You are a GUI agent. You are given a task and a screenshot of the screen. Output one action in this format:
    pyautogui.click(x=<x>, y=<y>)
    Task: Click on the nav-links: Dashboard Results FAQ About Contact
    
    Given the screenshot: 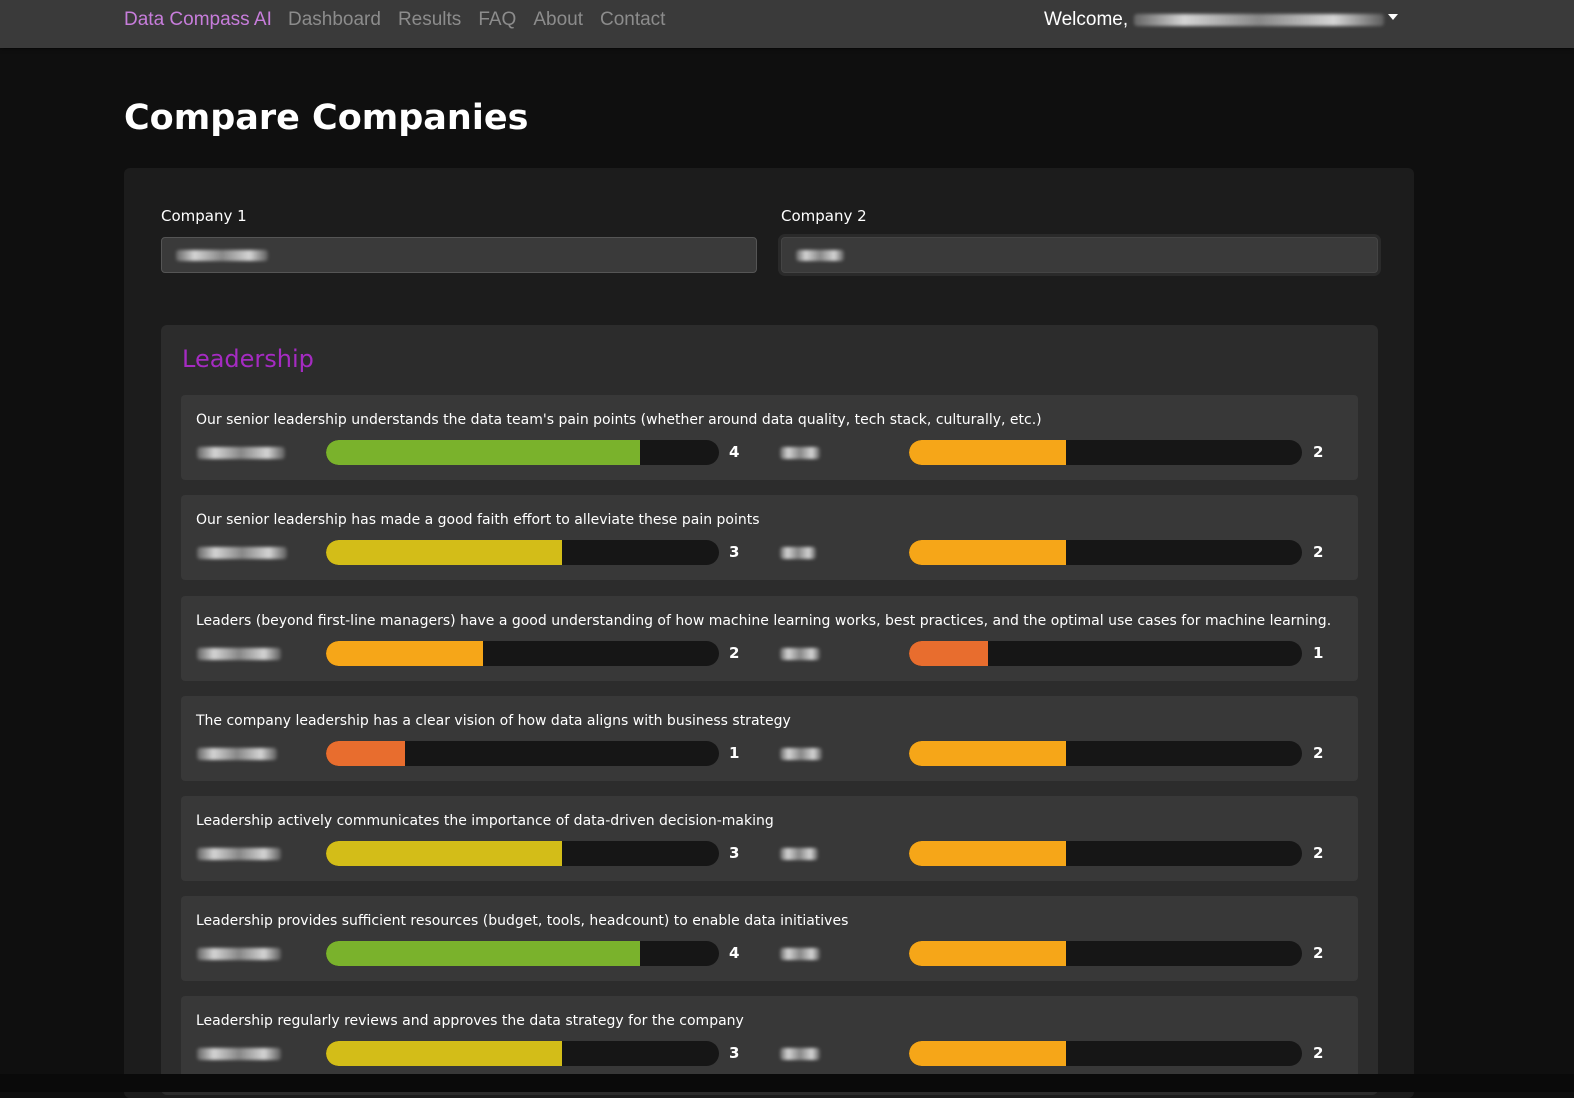 What is the action you would take?
    pyautogui.click(x=485, y=20)
    